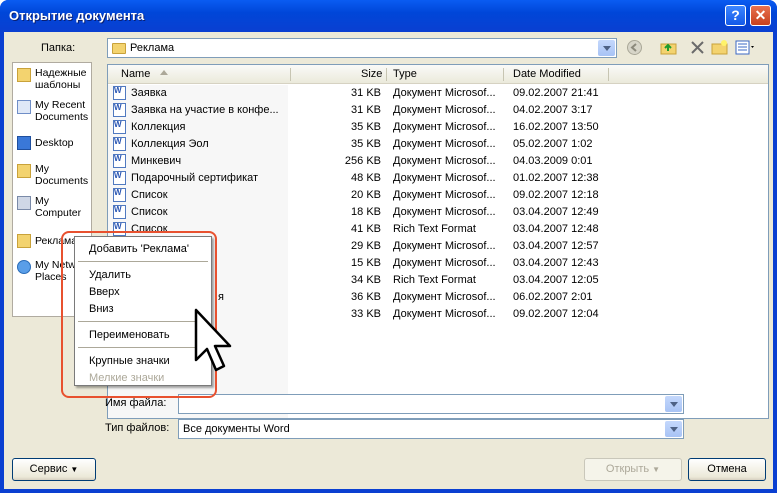  I want to click on service-button: Сервис ▼, so click(54, 469).